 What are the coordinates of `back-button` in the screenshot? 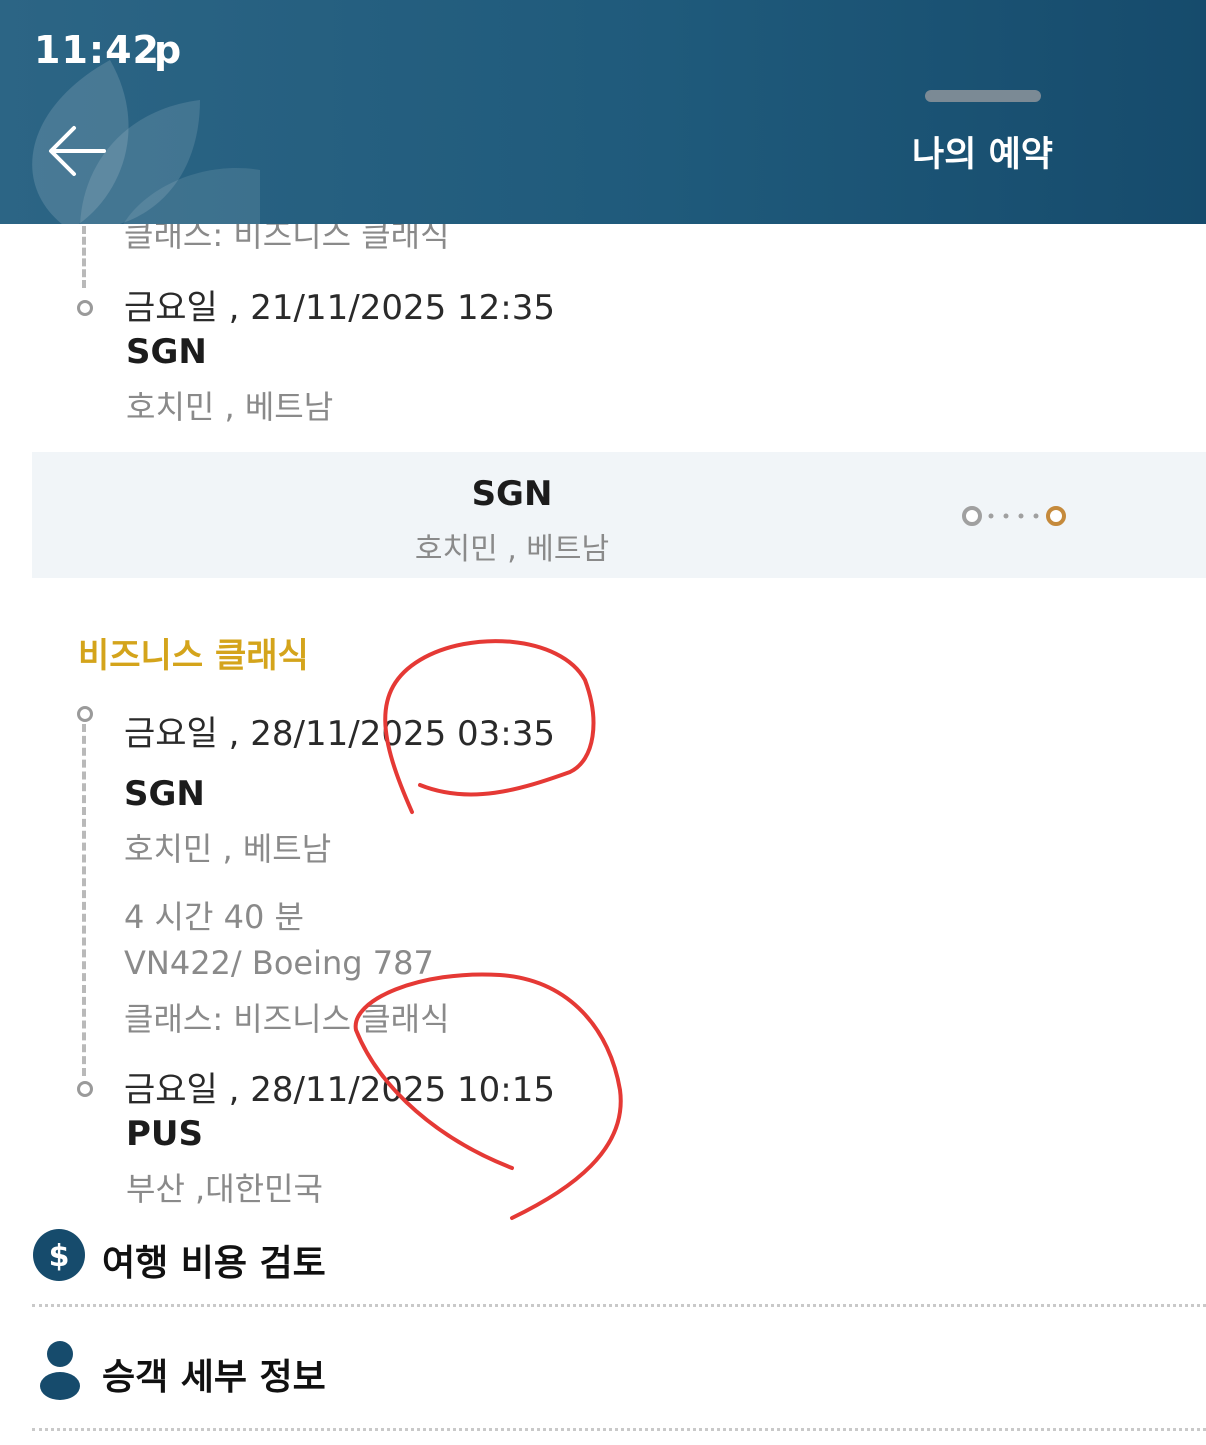 It's located at (79, 153).